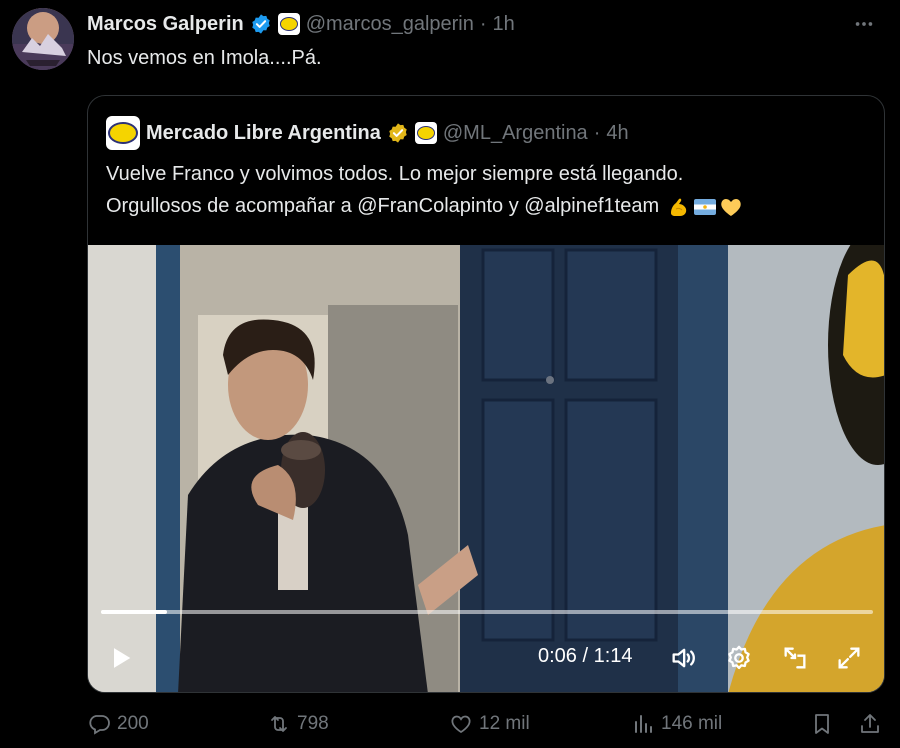 Image resolution: width=900 pixels, height=748 pixels. I want to click on author-handle: @marcos_galperin, so click(390, 24).